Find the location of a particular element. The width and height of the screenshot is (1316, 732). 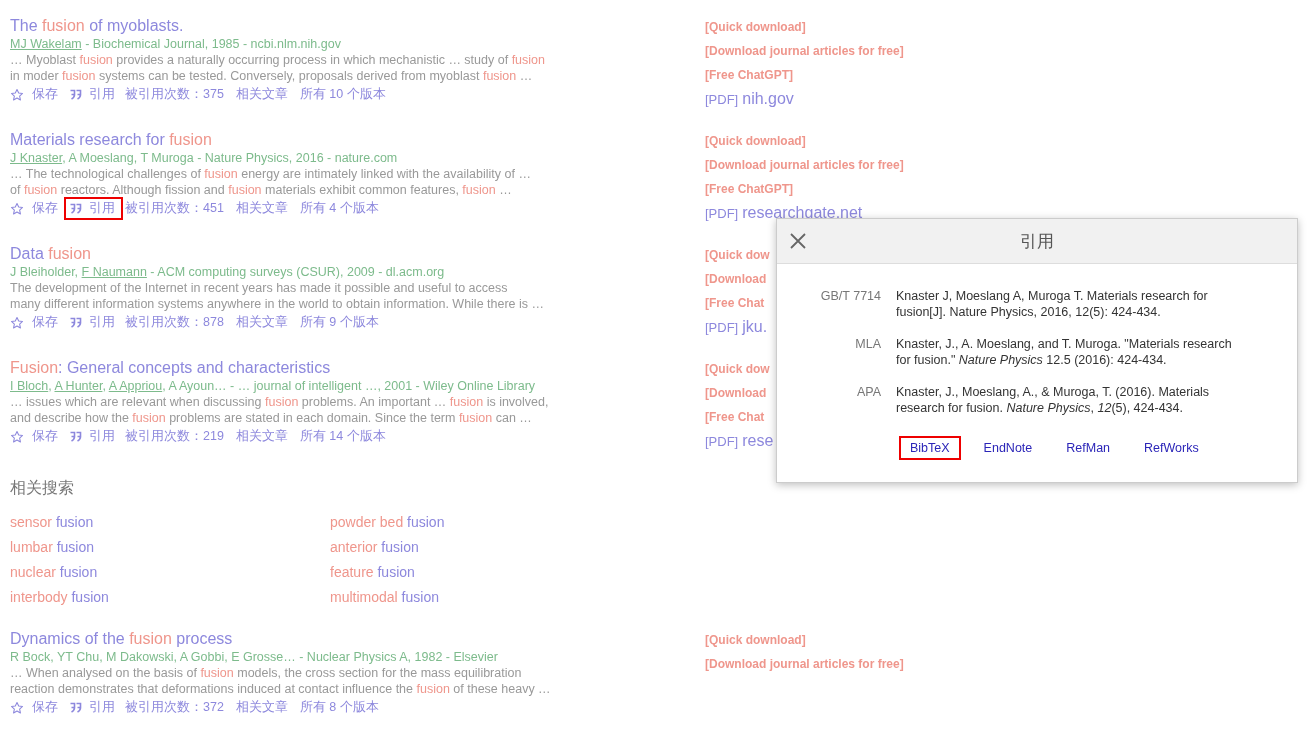

versions-link: 所有 14 个版本 is located at coordinates (342, 436).